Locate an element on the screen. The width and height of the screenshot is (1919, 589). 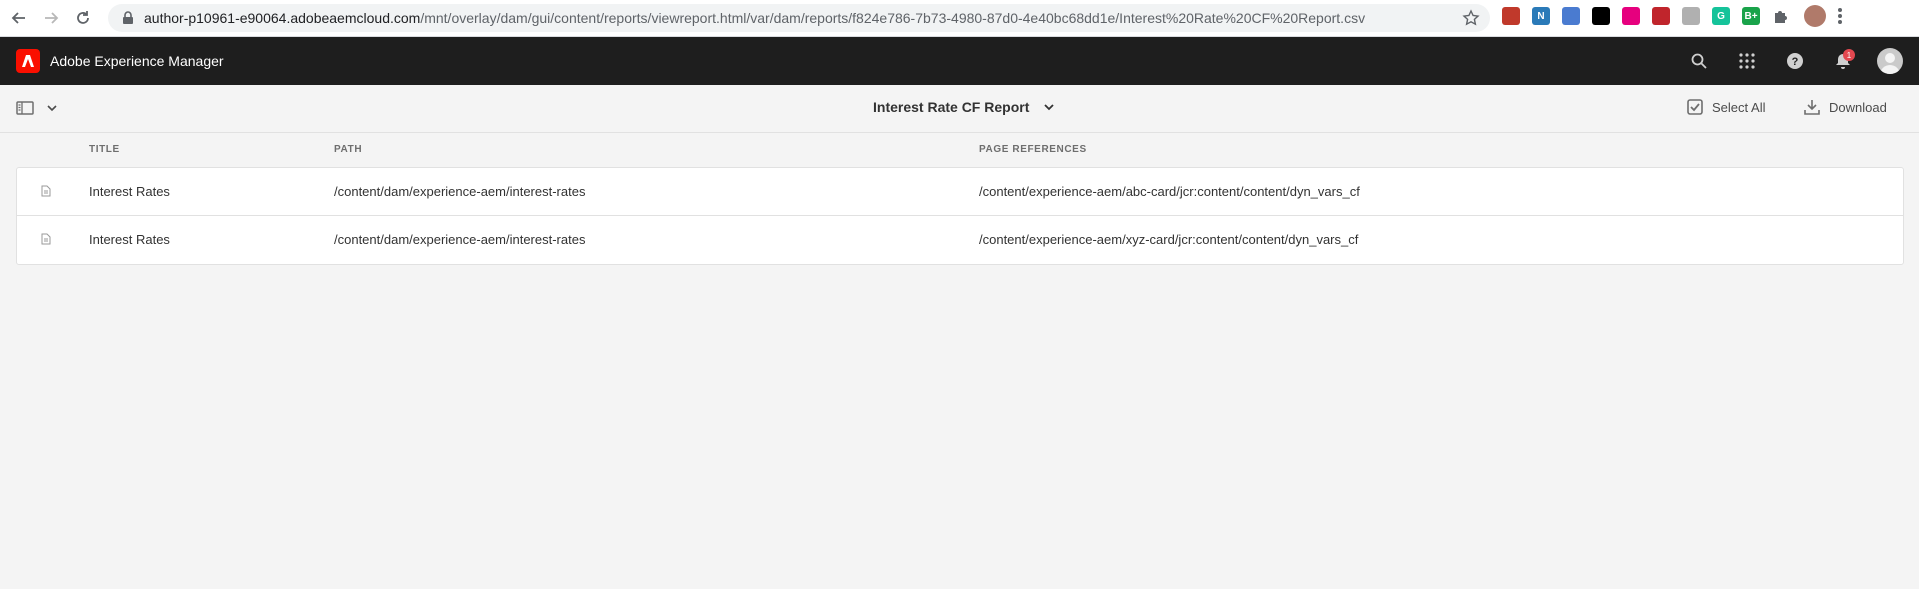
browser-menu-icon is located at coordinates (1840, 16).